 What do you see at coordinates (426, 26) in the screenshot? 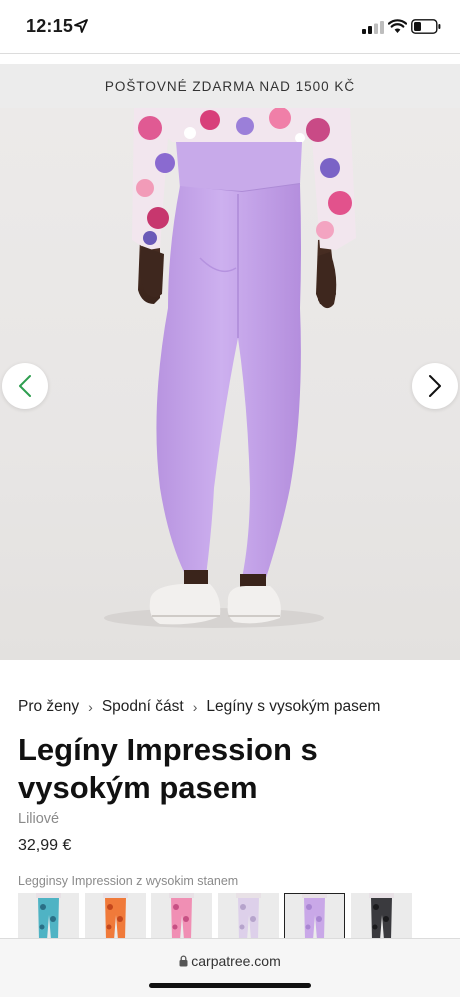
I see `battery-icon` at bounding box center [426, 26].